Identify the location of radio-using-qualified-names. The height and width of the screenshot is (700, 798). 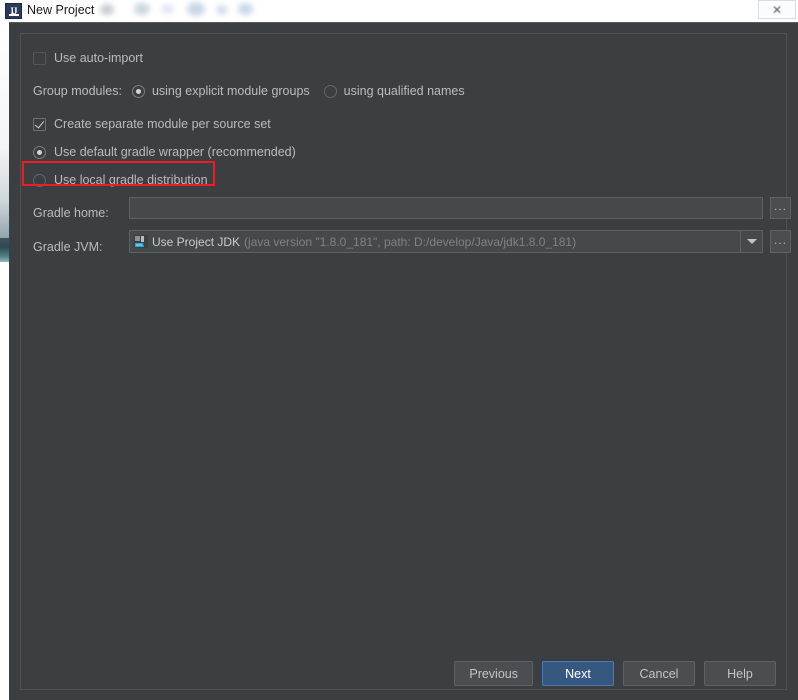
(330, 91).